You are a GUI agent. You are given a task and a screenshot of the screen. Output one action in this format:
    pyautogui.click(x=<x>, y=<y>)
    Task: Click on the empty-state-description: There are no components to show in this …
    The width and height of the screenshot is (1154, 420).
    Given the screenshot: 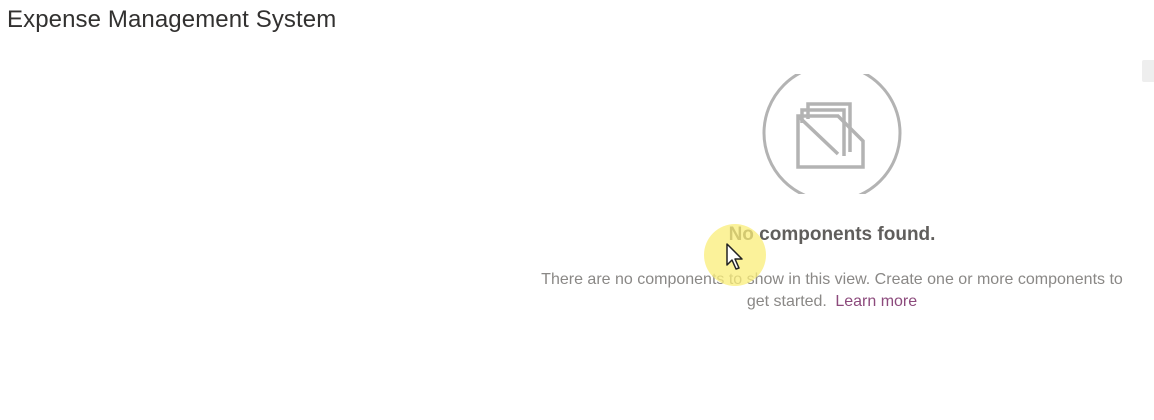 What is the action you would take?
    pyautogui.click(x=832, y=291)
    